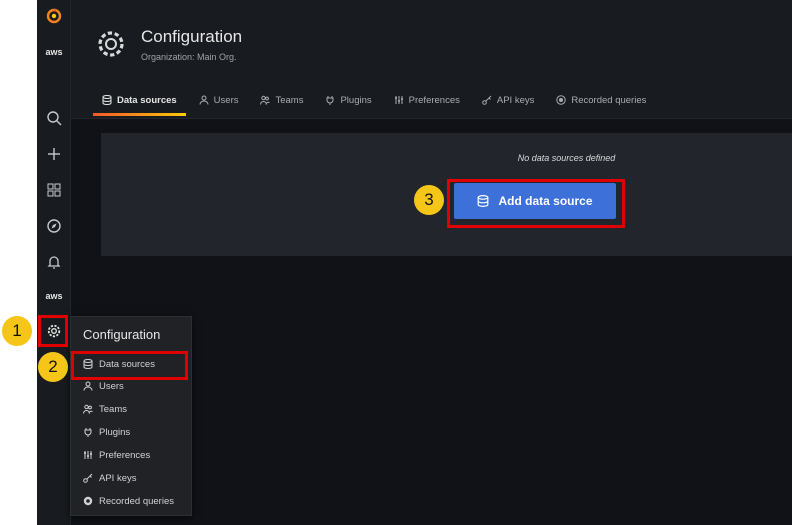 The image size is (792, 525). Describe the element at coordinates (609, 100) in the screenshot. I see `tab-label: Recorded queries` at that location.